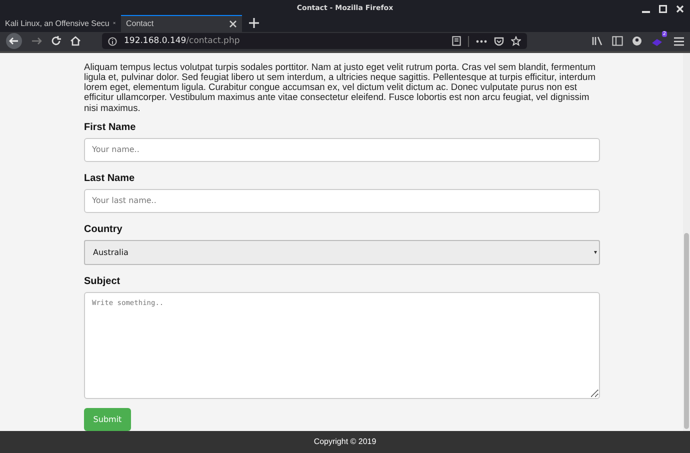 The height and width of the screenshot is (453, 690). I want to click on info-icon, so click(112, 41).